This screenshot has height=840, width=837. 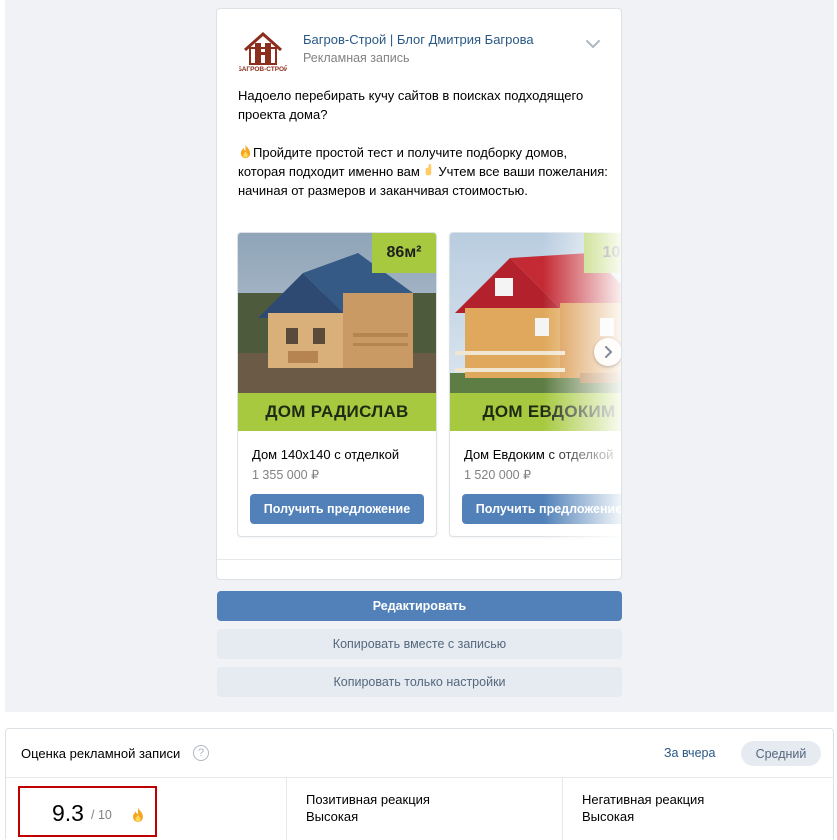 I want to click on product-image-house-evdokim: 106 ДОМ ЕВДОКИМ, so click(x=535, y=332).